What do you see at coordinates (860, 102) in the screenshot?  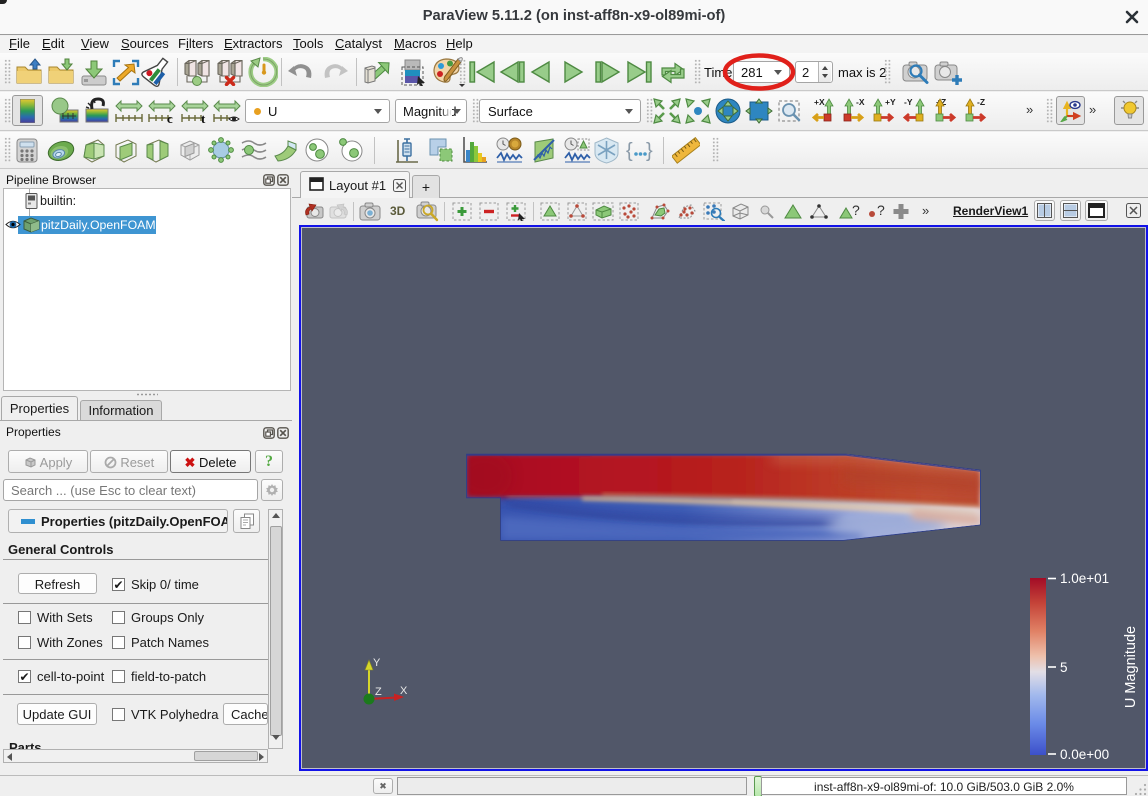 I see `svg-text: -X` at bounding box center [860, 102].